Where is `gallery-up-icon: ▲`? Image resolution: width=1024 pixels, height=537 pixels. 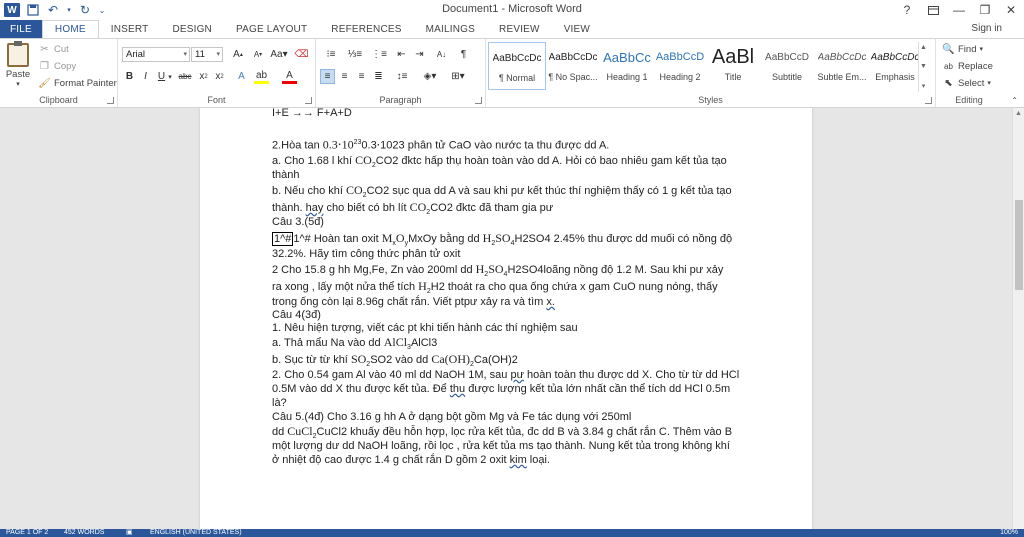
gallery-up-icon: ▲ is located at coordinates (923, 47).